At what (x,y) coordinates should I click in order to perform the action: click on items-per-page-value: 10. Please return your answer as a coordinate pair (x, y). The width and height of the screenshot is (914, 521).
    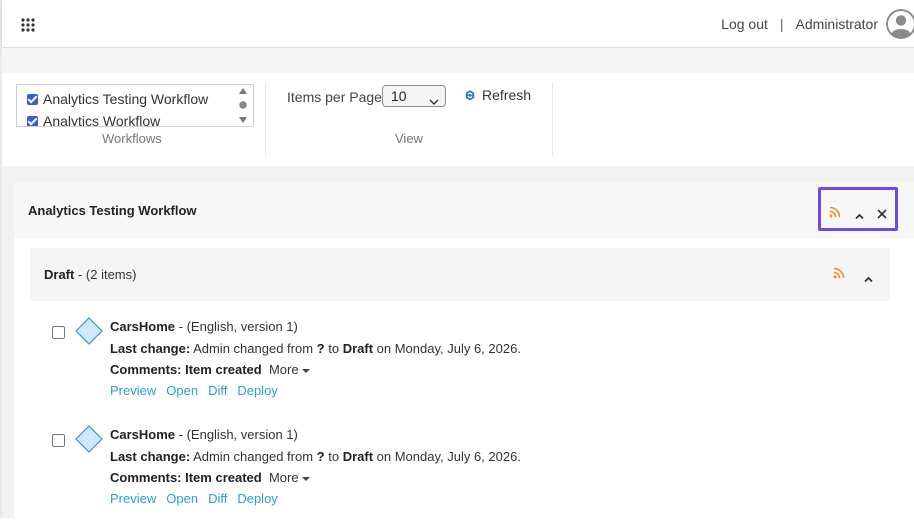
    Looking at the image, I should click on (399, 96).